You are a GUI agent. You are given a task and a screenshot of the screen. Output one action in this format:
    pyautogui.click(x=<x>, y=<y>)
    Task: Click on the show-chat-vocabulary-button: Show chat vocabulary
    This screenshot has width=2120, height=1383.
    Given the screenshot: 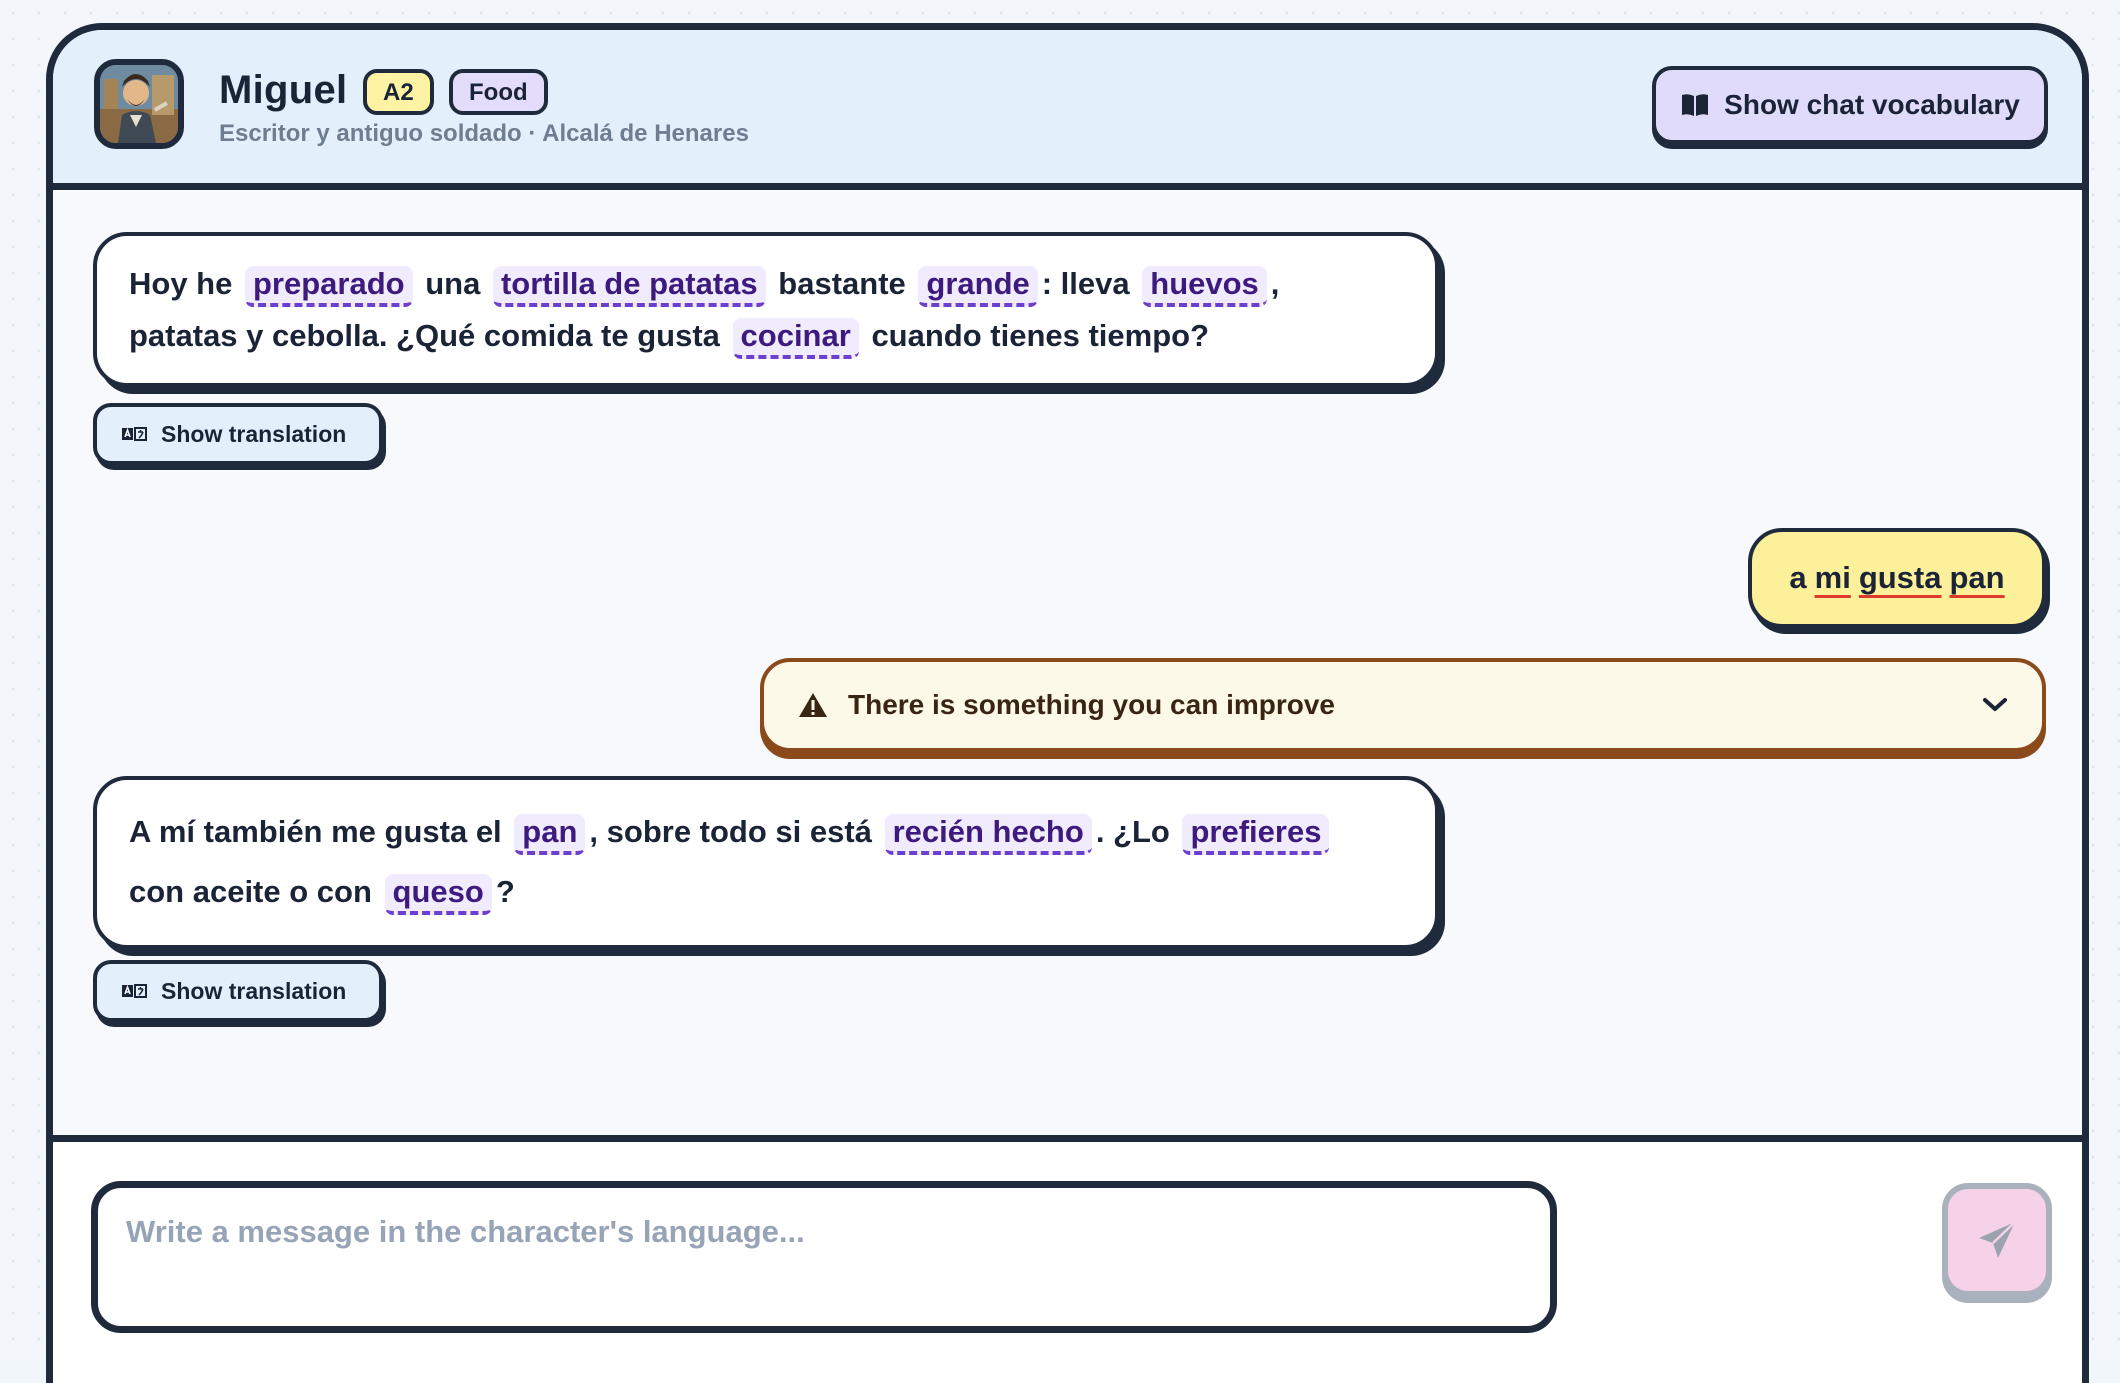 What is the action you would take?
    pyautogui.click(x=1850, y=105)
    